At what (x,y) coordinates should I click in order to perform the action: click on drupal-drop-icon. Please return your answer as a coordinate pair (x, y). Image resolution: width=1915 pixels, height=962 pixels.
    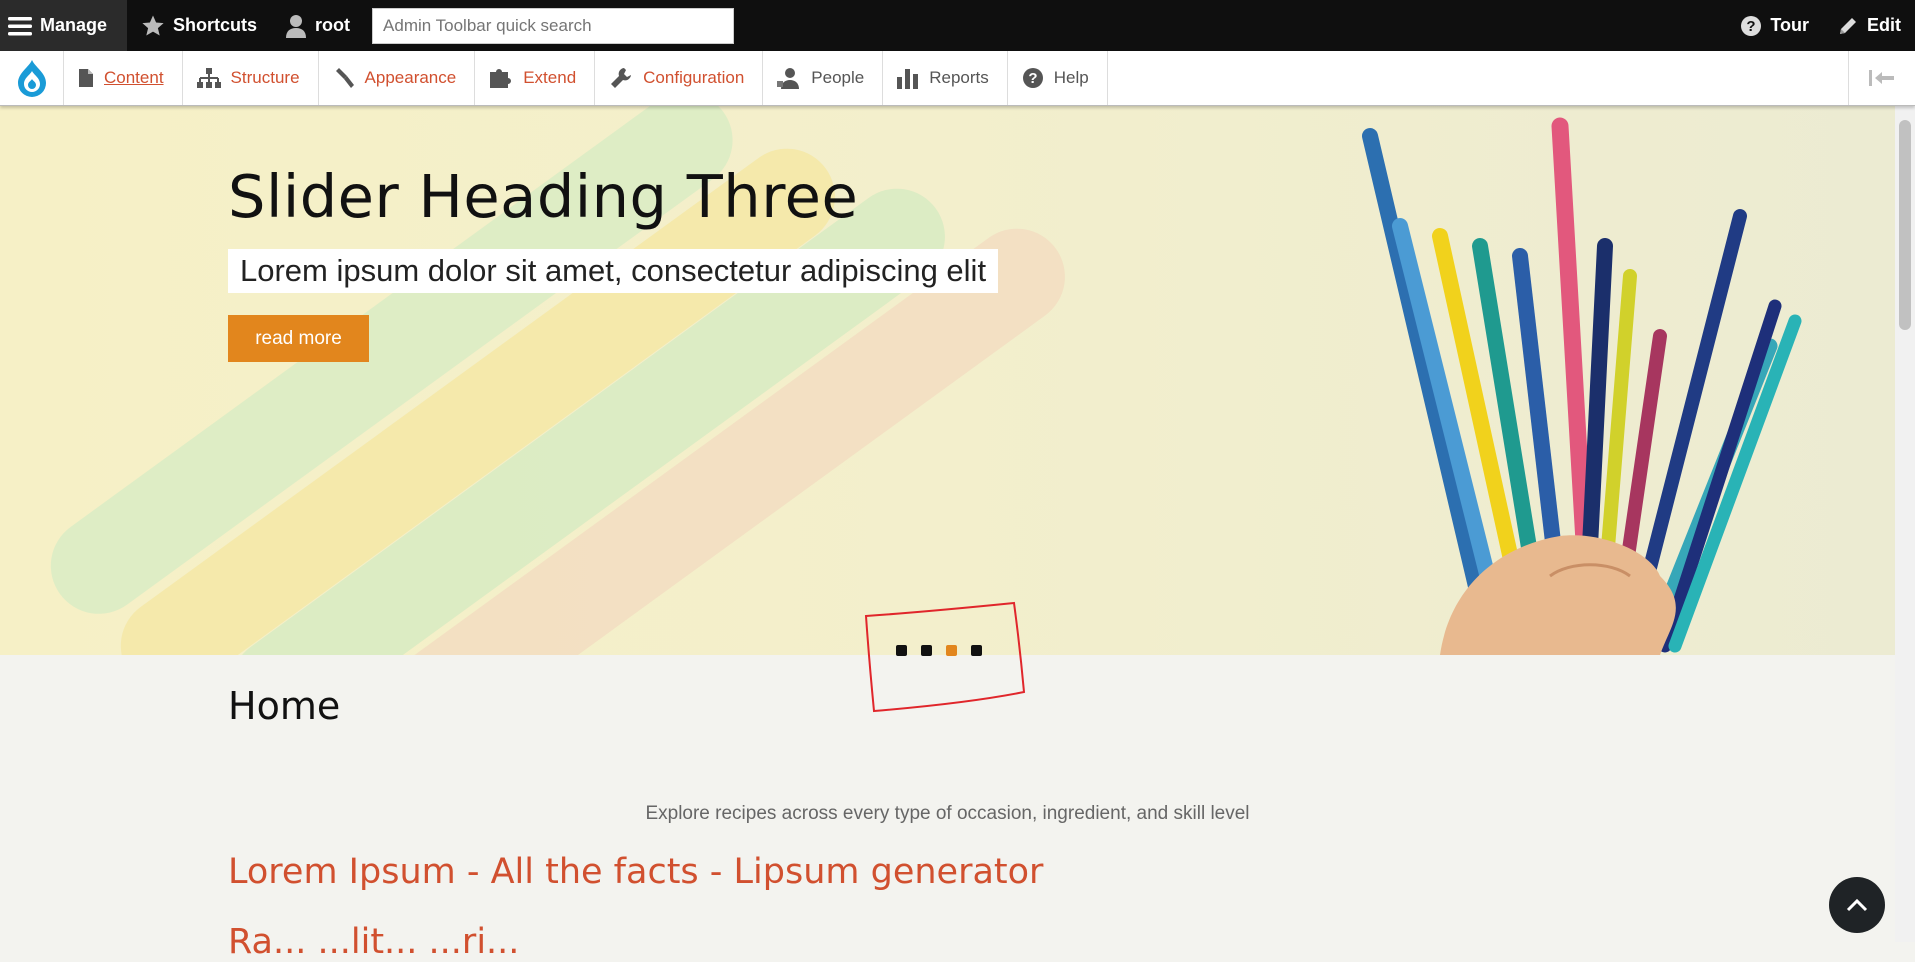
    Looking at the image, I should click on (31, 78).